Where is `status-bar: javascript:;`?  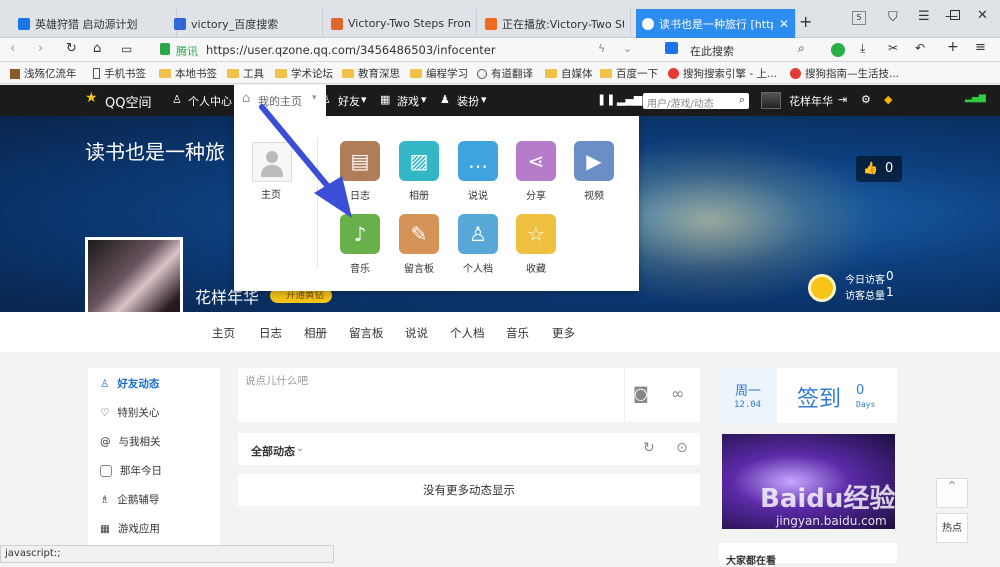 status-bar: javascript:; is located at coordinates (167, 554).